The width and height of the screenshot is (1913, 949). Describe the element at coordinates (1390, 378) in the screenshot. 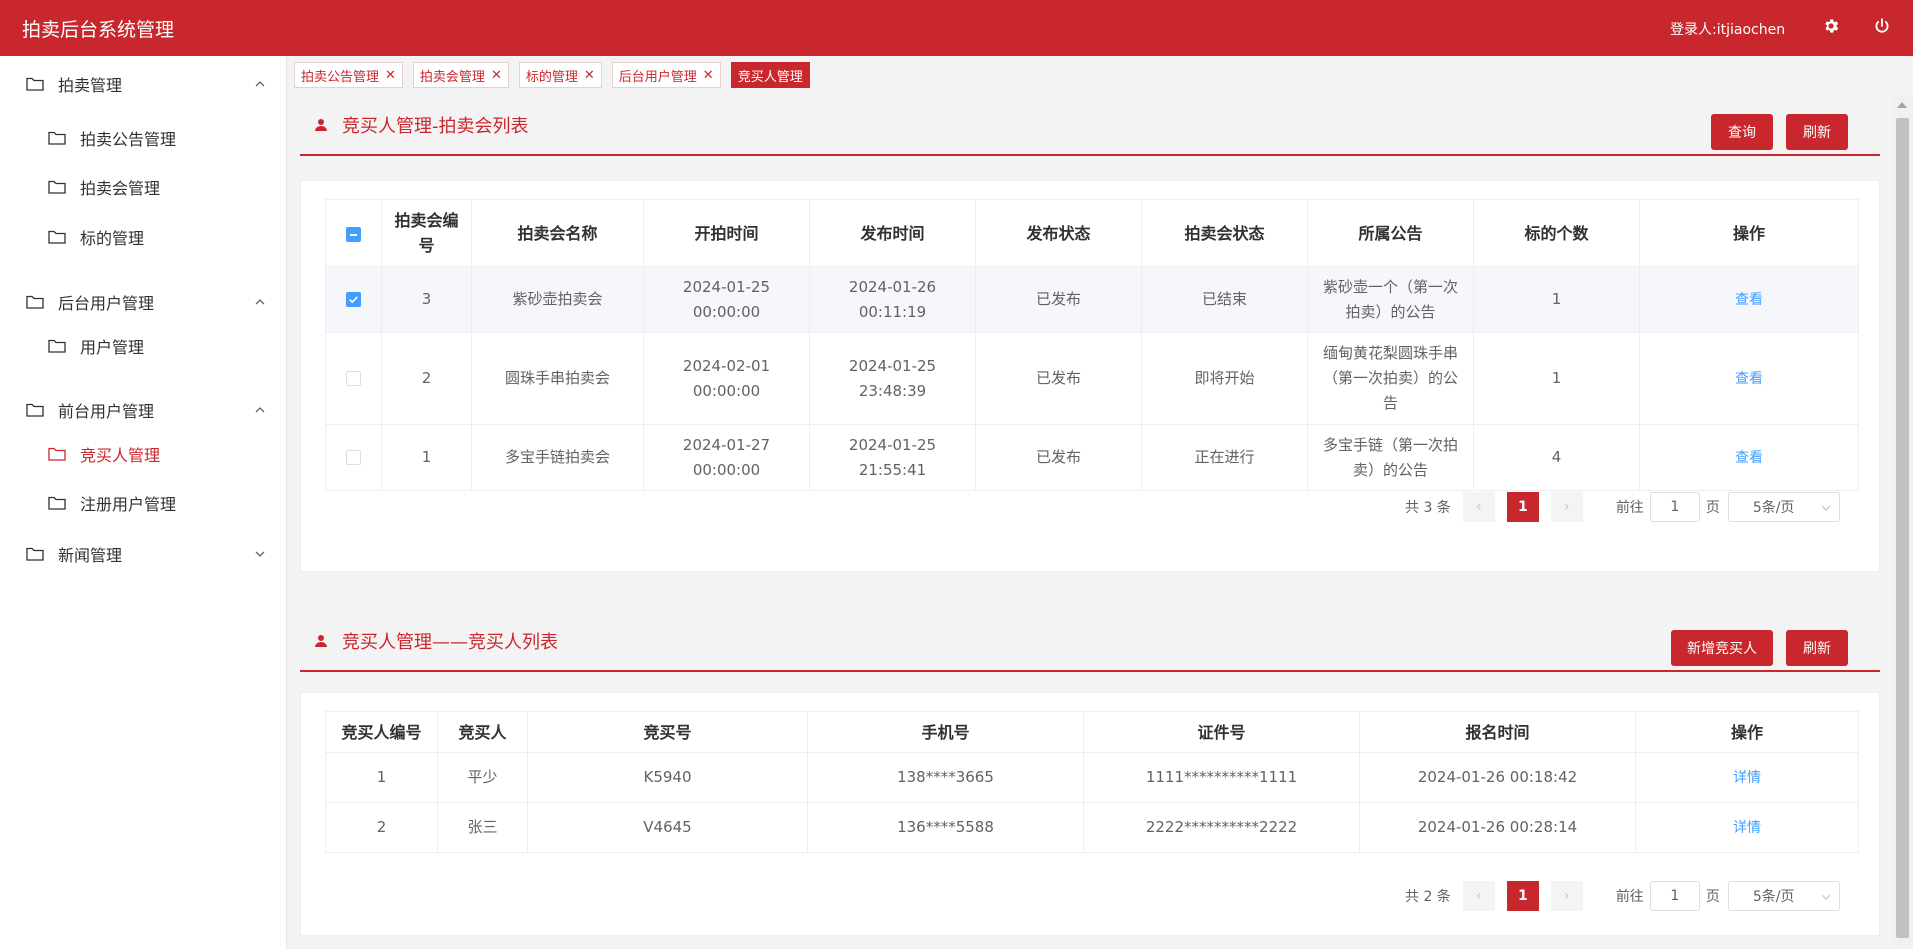

I see `cell-notice: 缅甸黄花梨圆珠手串（第一次拍卖）的公告` at that location.